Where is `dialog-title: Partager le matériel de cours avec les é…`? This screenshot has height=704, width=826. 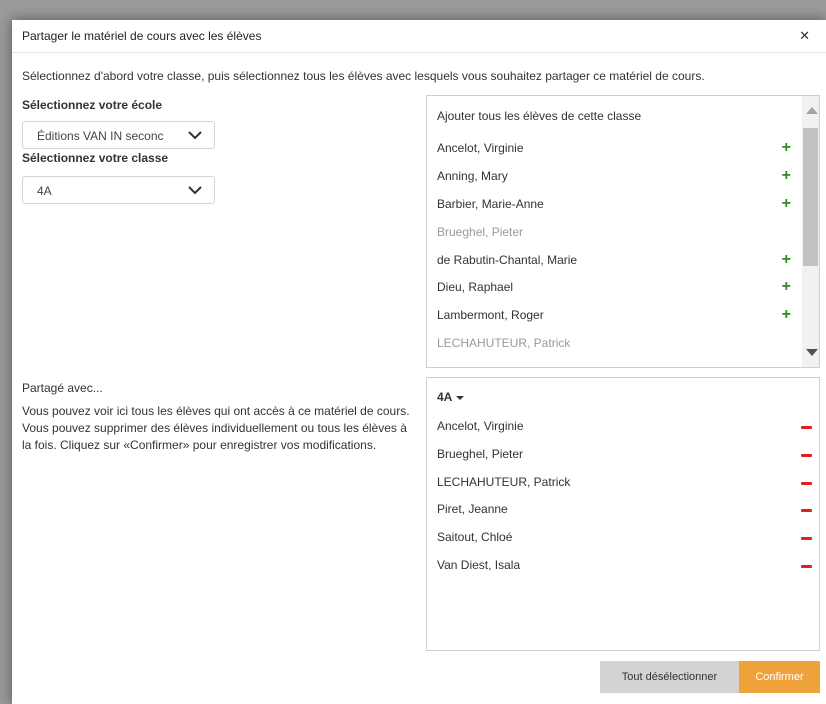
dialog-title: Partager le matériel de cours avec les é… is located at coordinates (142, 36).